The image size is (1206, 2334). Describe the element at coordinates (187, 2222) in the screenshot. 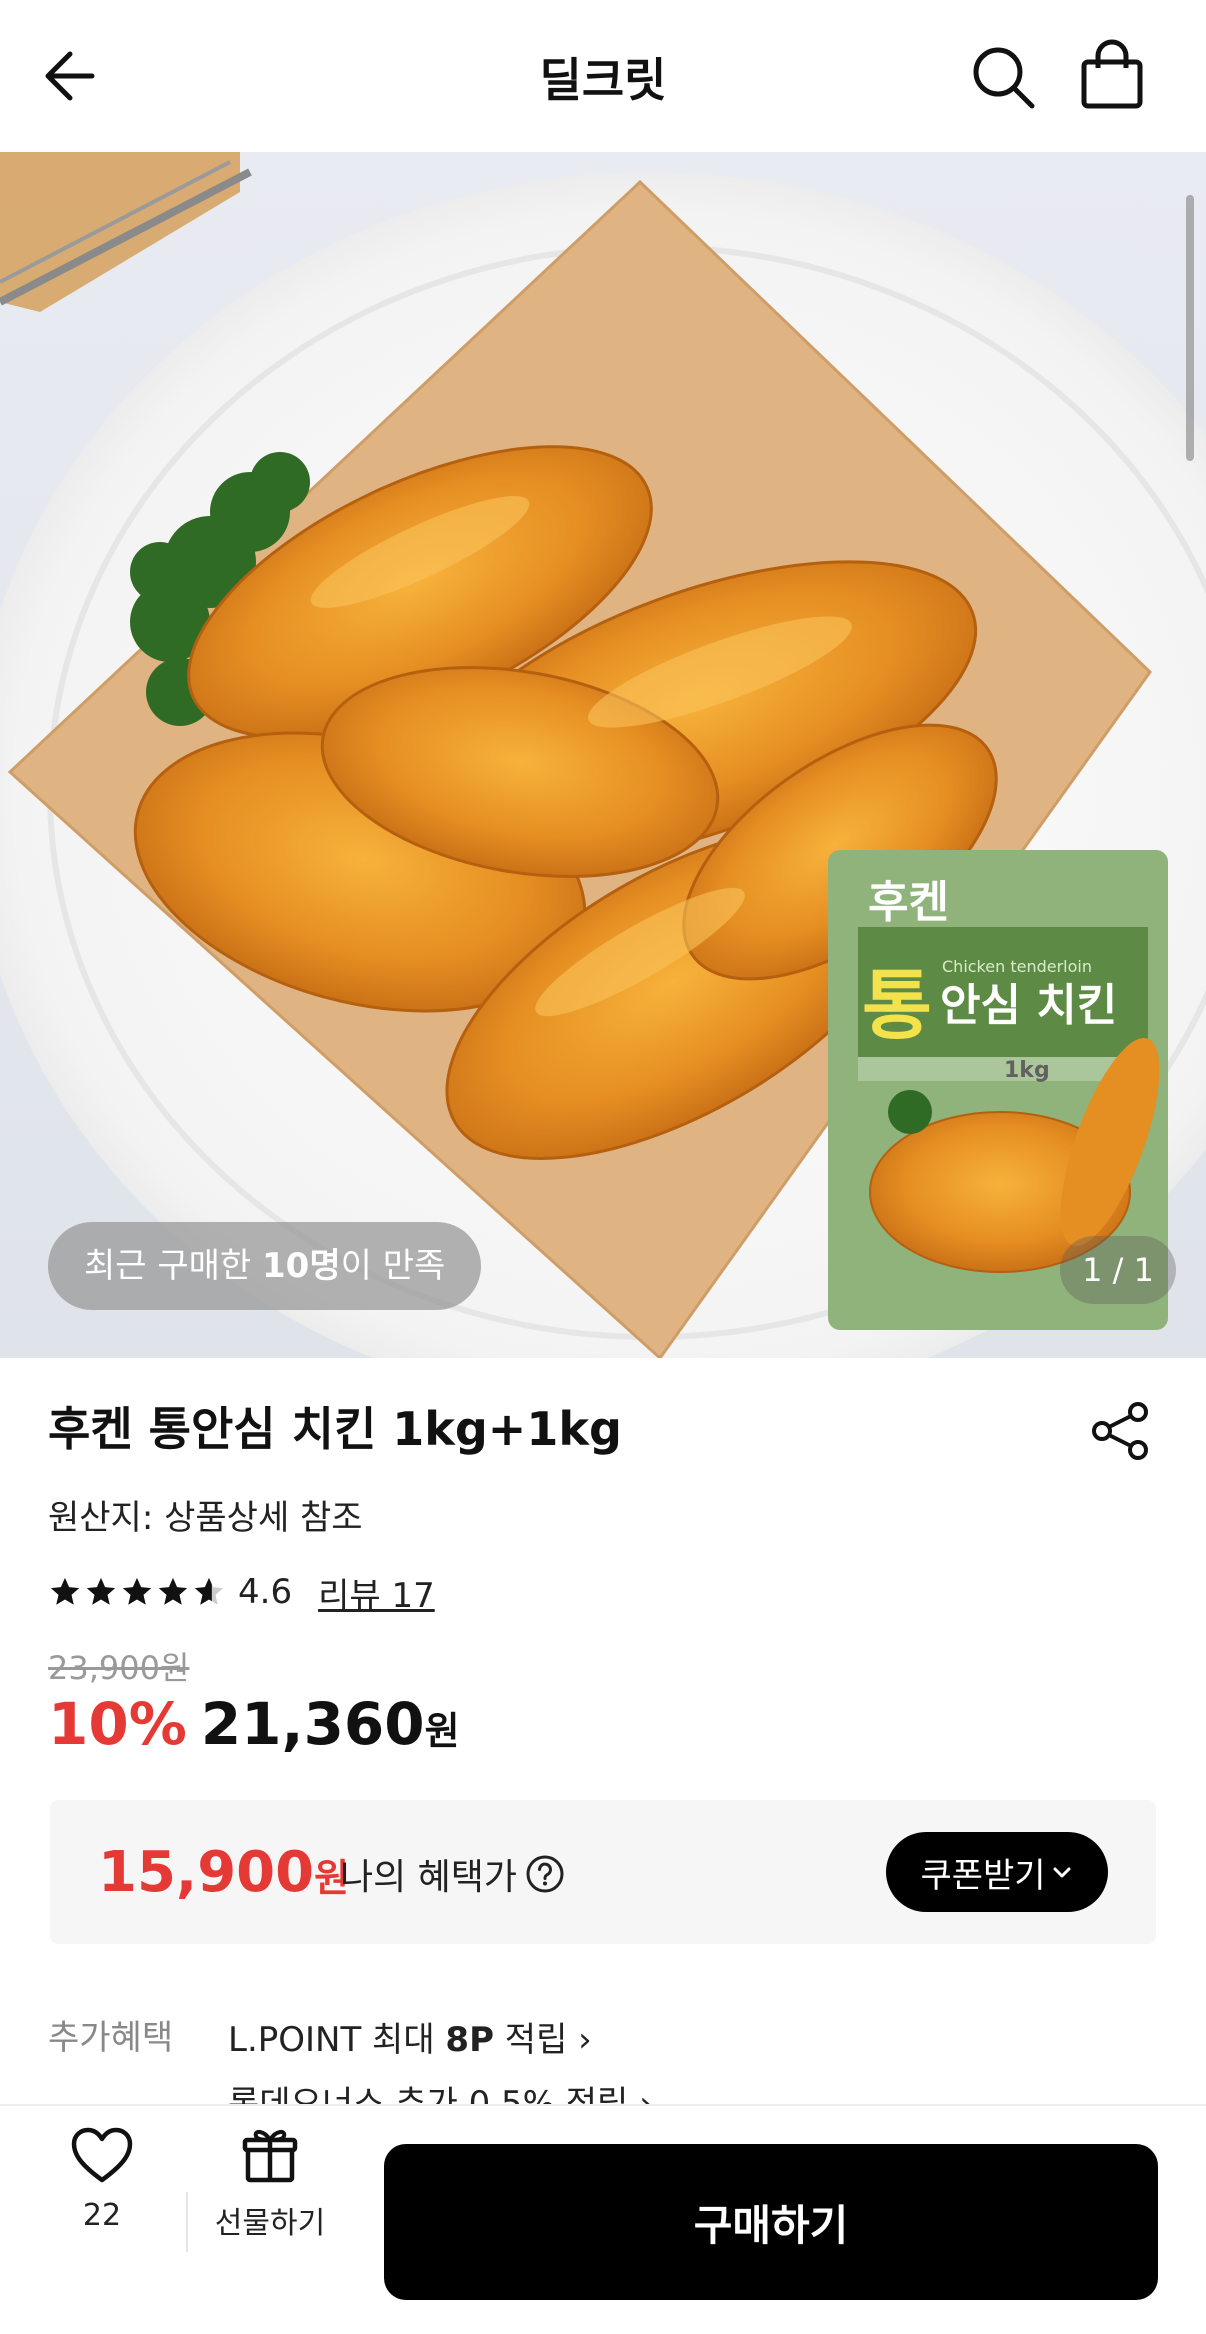

I see `bottom-divider` at that location.